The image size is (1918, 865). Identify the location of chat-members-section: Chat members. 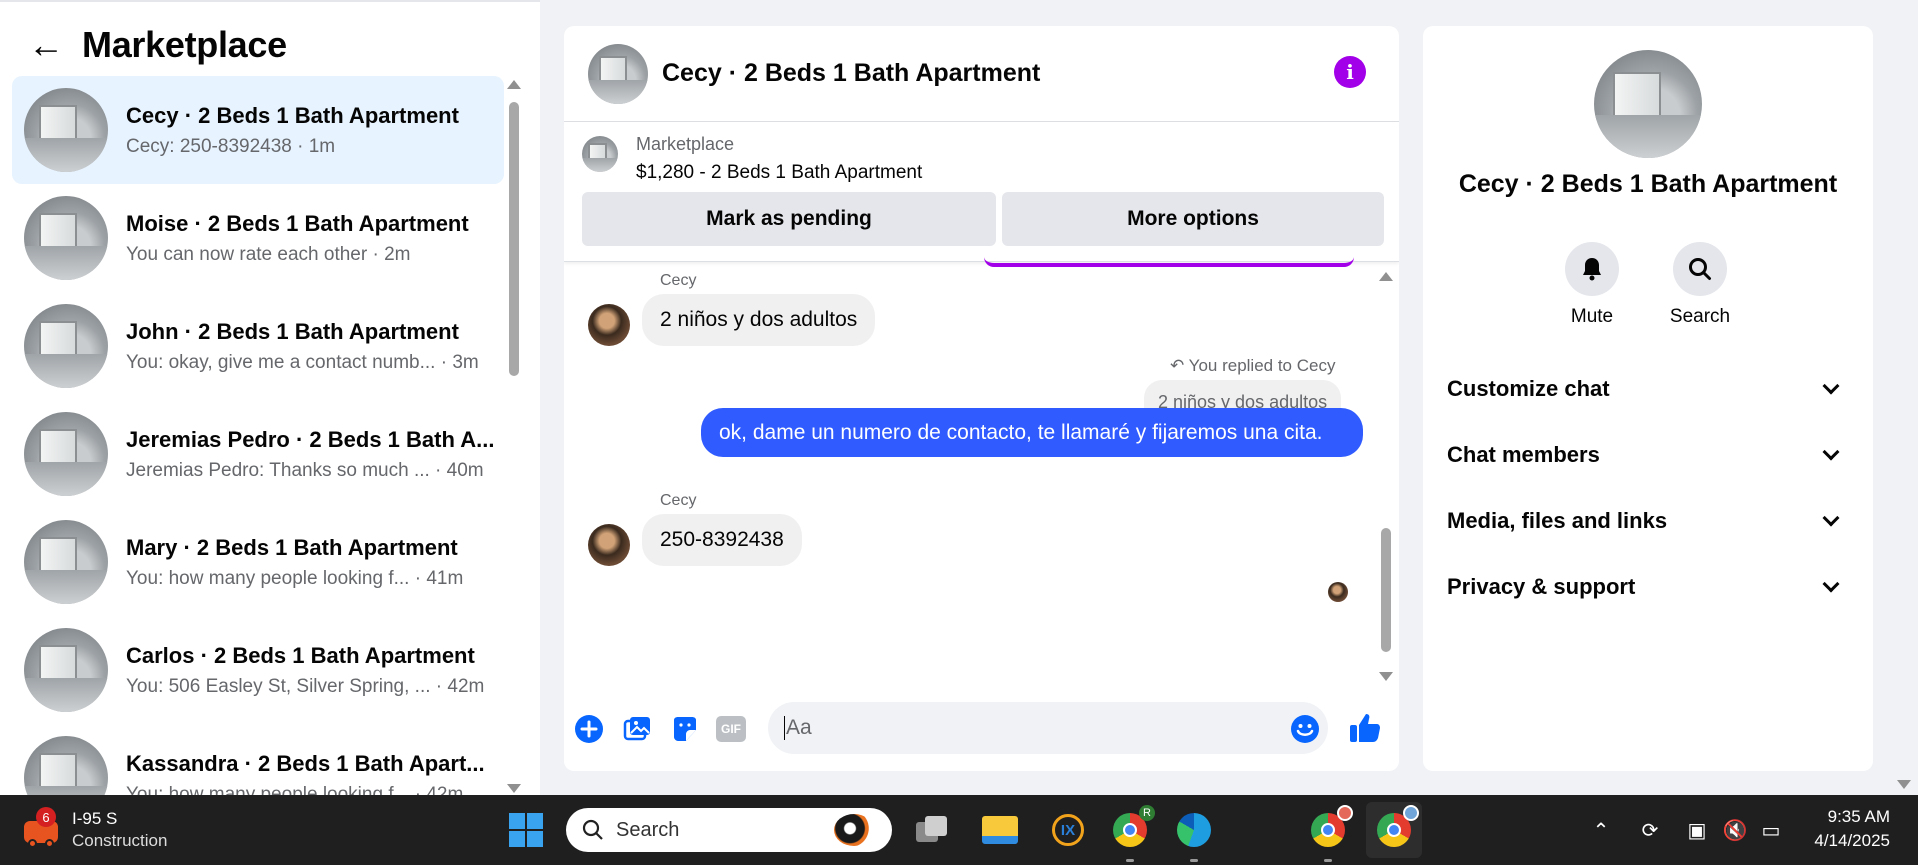
(1647, 455).